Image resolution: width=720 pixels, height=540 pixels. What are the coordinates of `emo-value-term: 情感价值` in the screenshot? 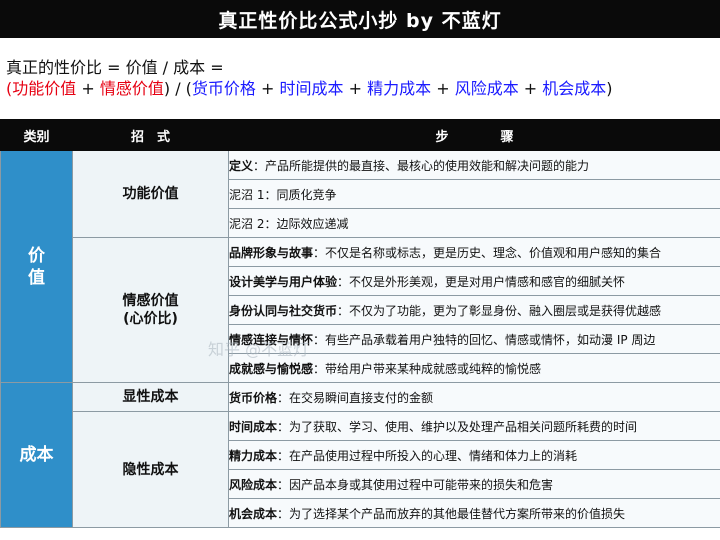 It's located at (131, 88).